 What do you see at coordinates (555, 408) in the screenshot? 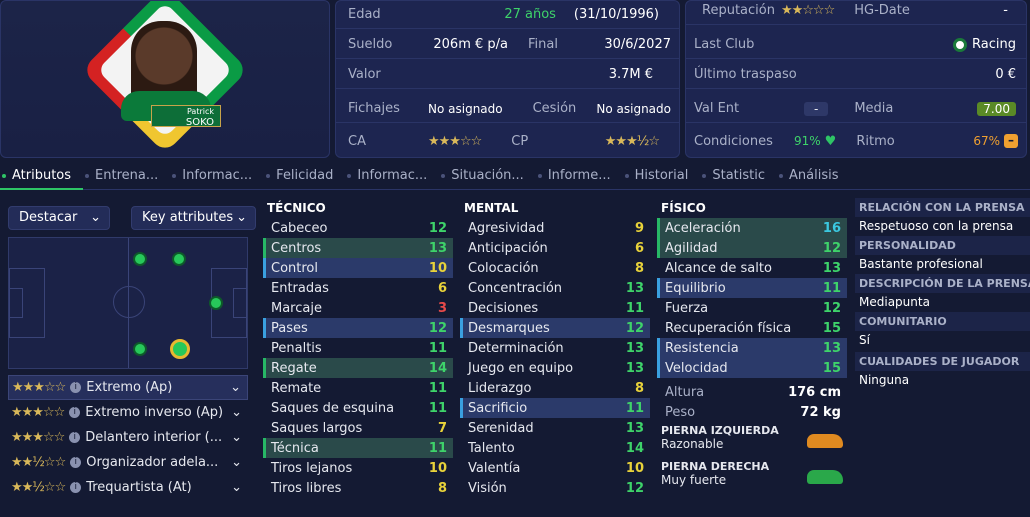
I see `attr-row: Sacrificio 11` at bounding box center [555, 408].